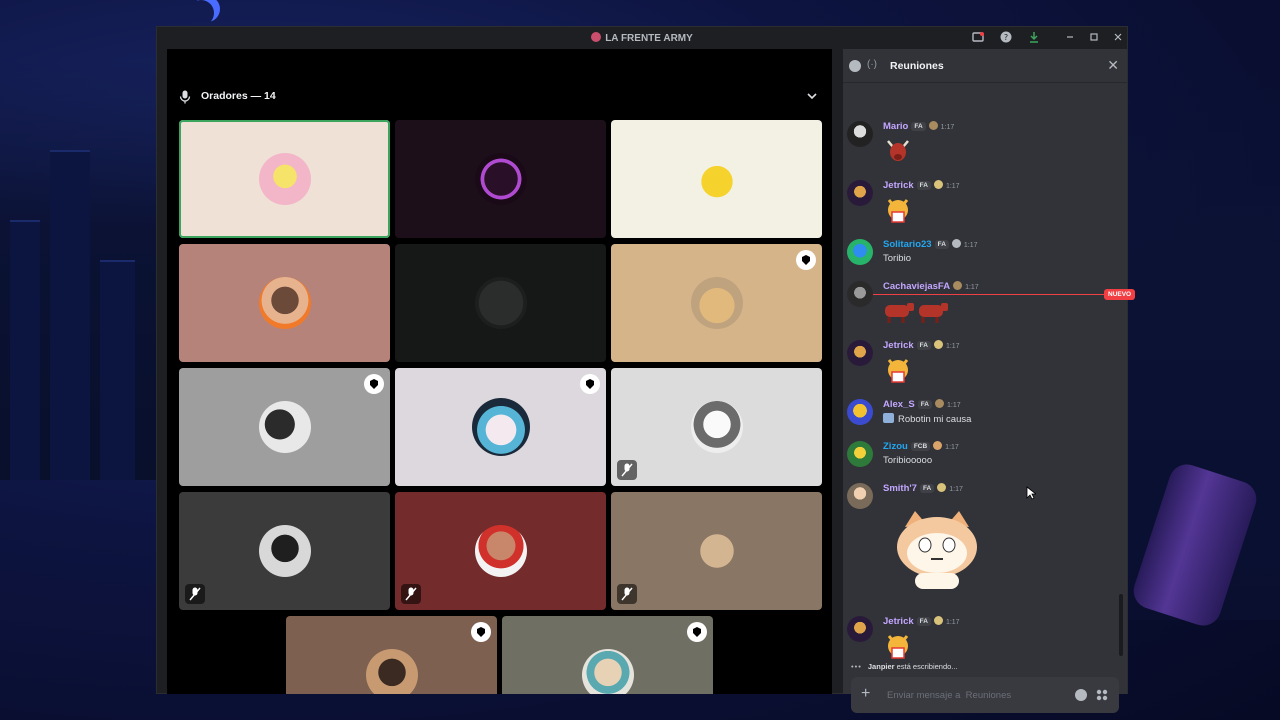  I want to click on username: Alex_S, so click(899, 404).